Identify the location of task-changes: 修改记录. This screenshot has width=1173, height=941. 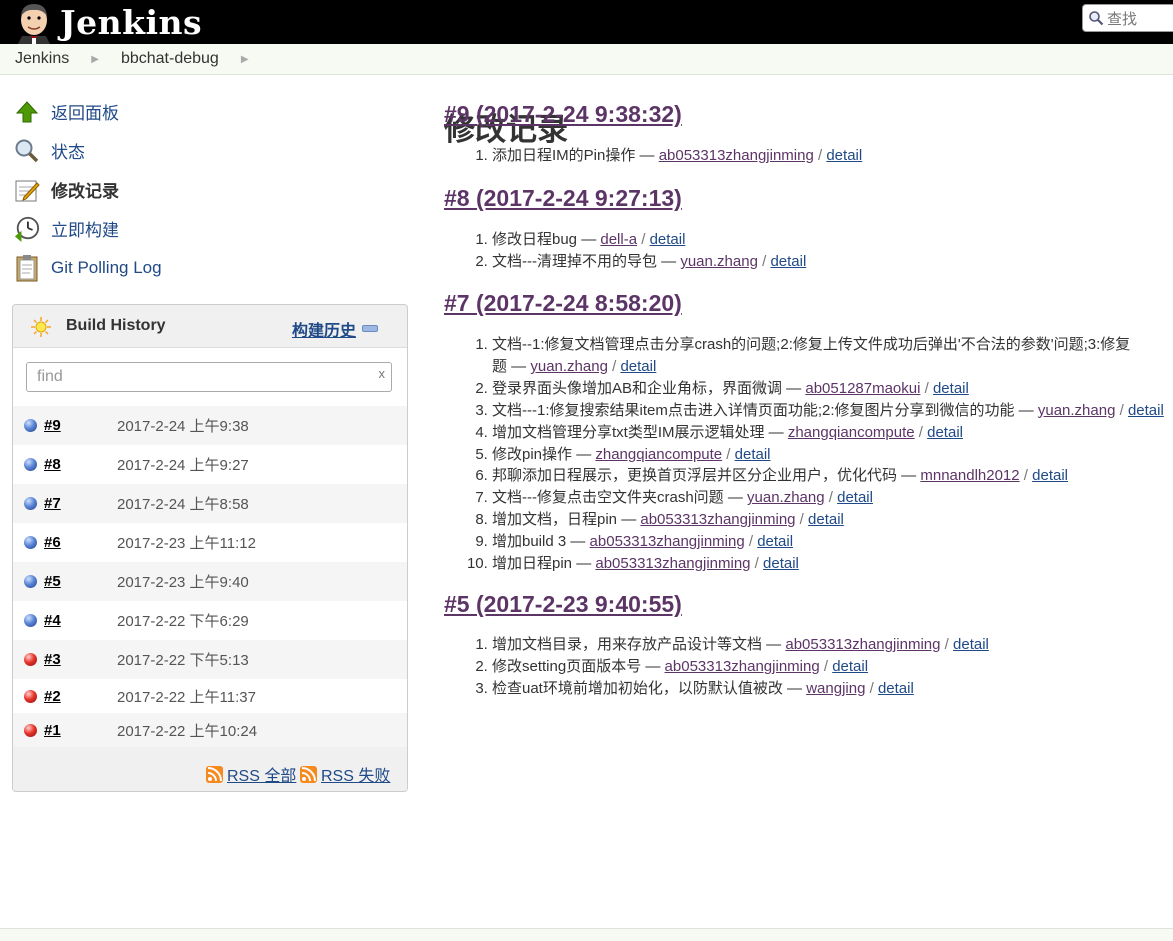
(88, 189).